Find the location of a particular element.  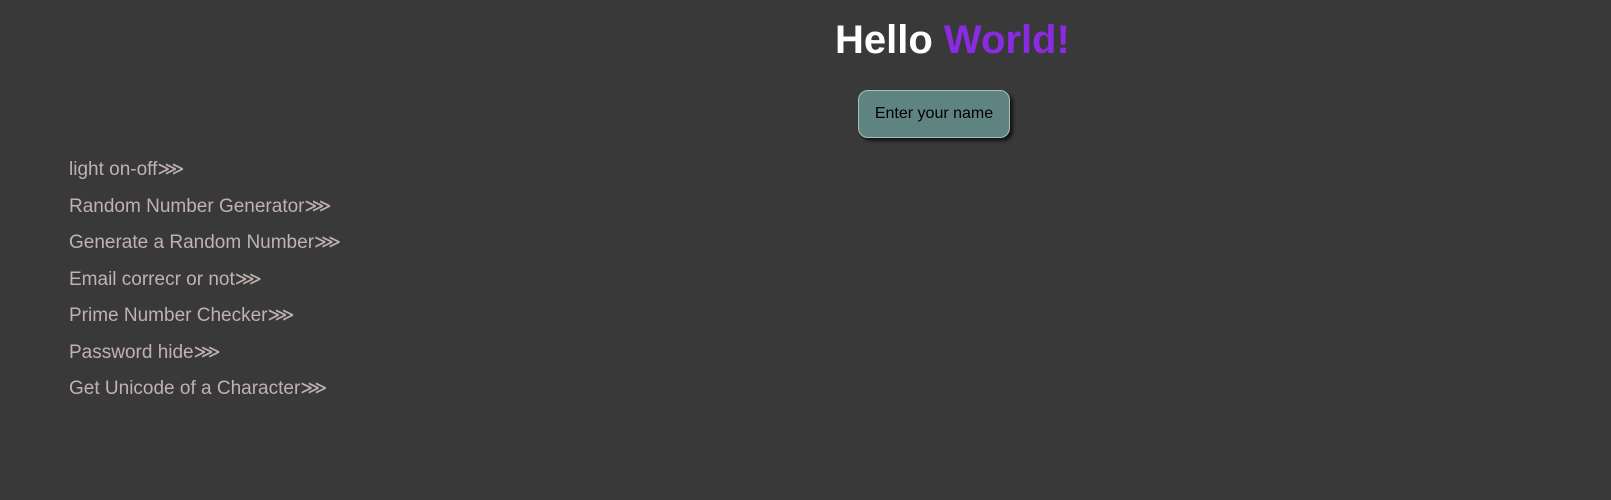

link-password-hide: Password hide⋙ is located at coordinates (145, 352).